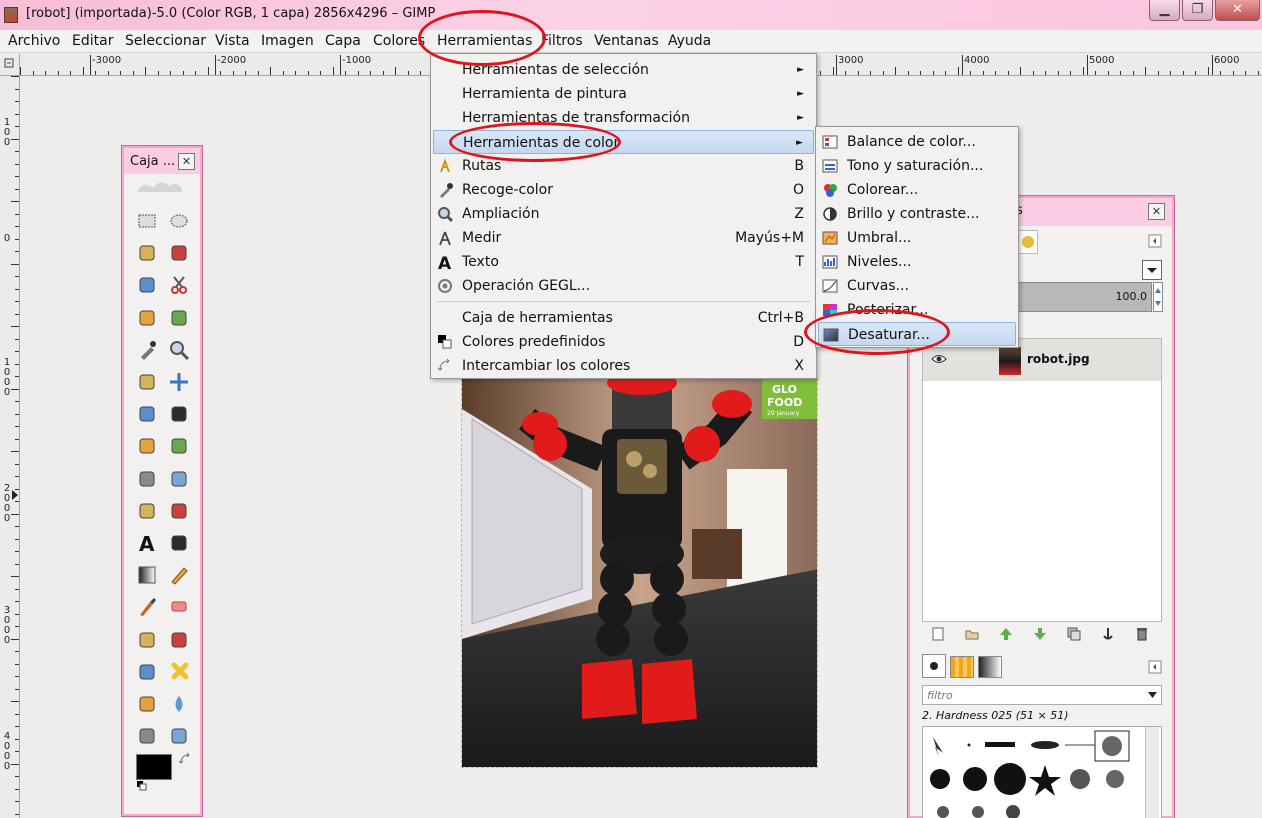  I want to click on minimize-button: ▁, so click(1164, 10).